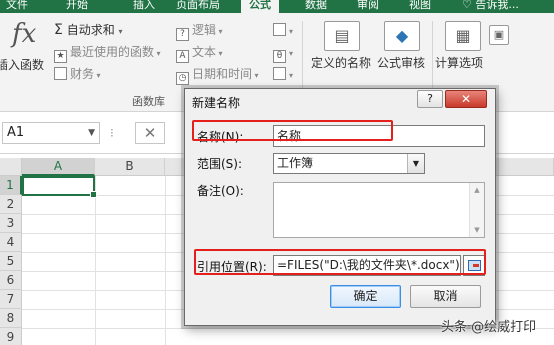 This screenshot has height=345, width=554. What do you see at coordinates (144, 6) in the screenshot?
I see `tab-insert: 插入` at bounding box center [144, 6].